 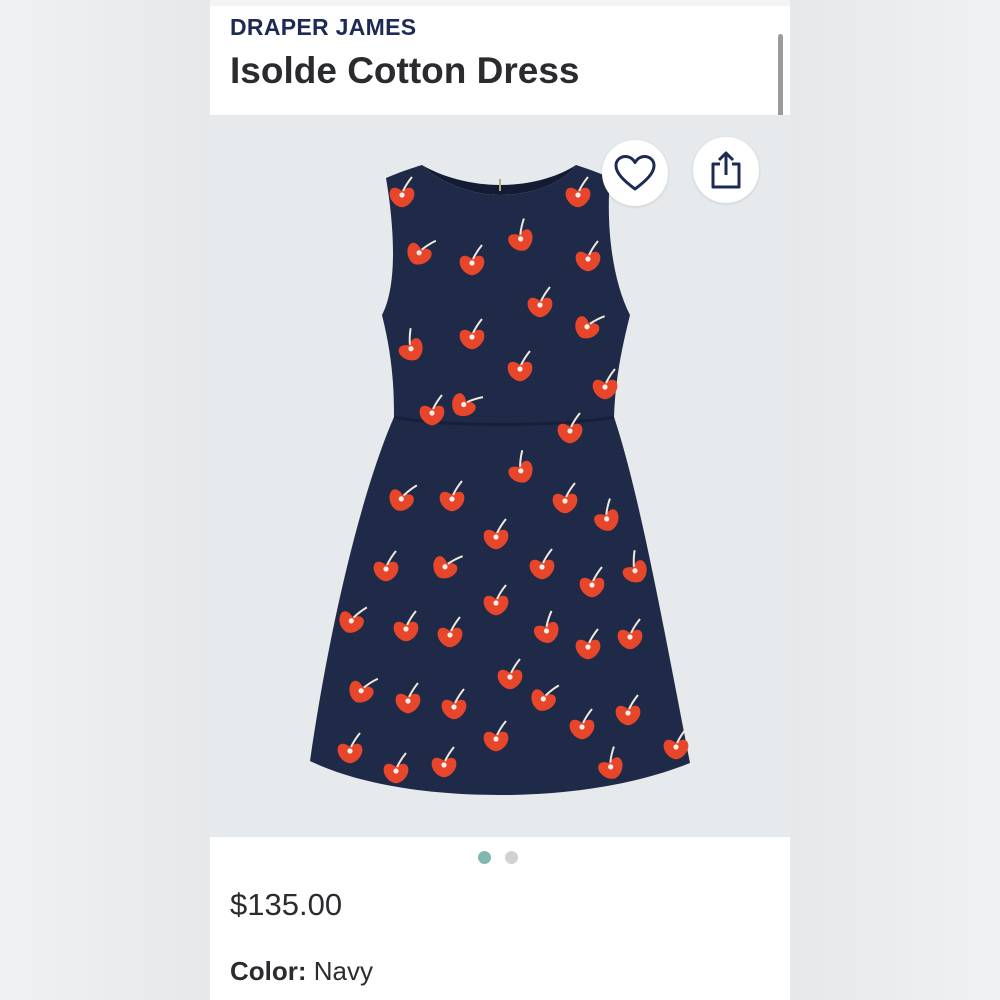 What do you see at coordinates (343, 971) in the screenshot?
I see `color-value: Navy` at bounding box center [343, 971].